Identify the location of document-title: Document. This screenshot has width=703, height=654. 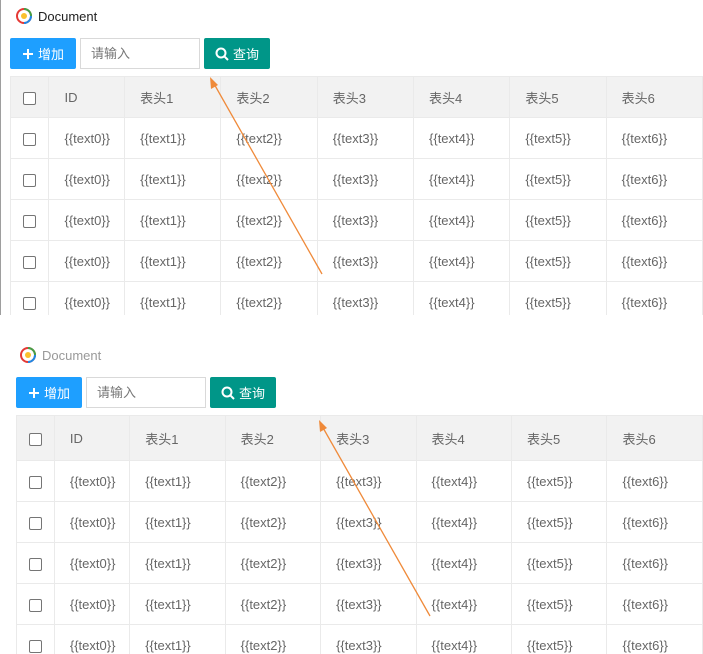
(72, 355).